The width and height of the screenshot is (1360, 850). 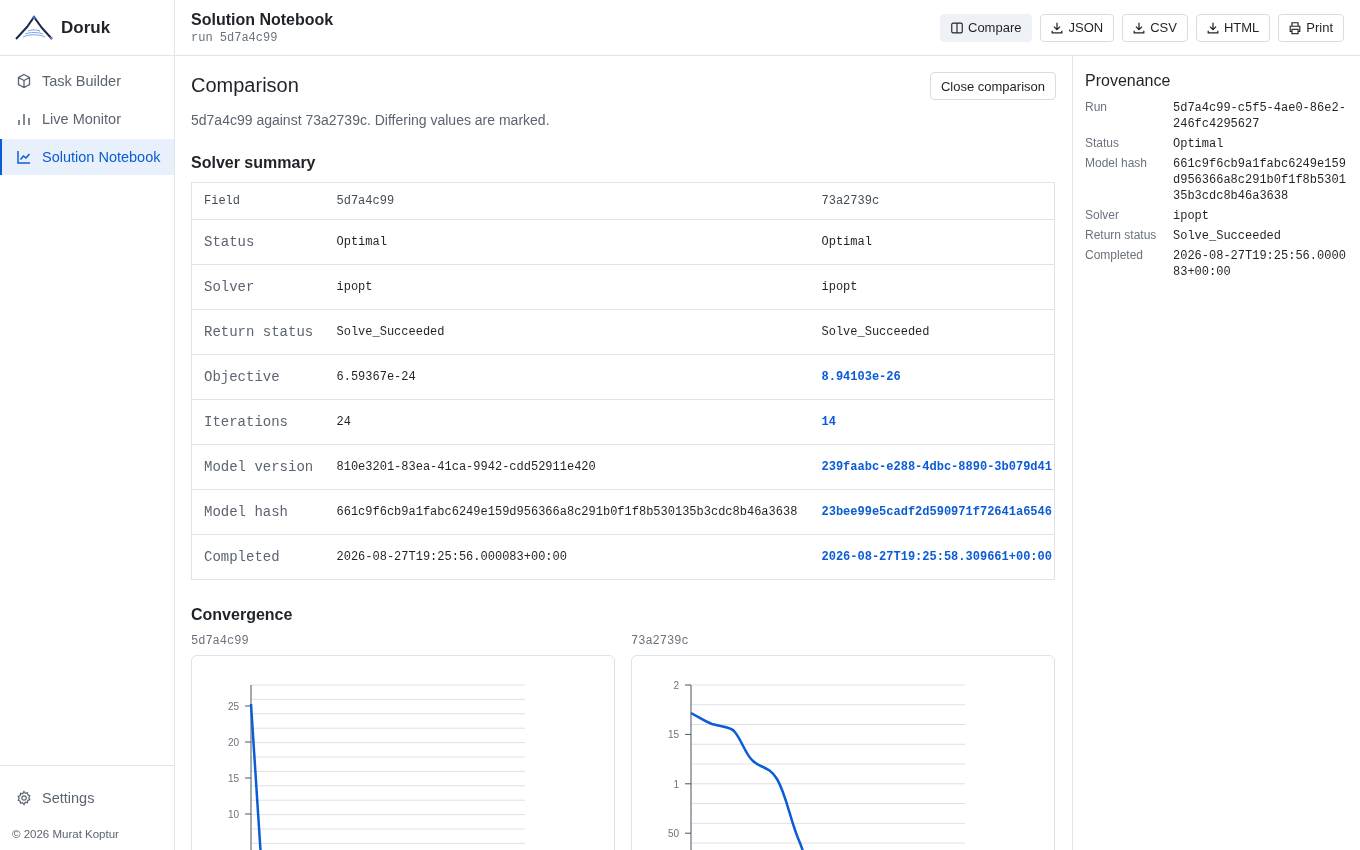 I want to click on table-cell: Status, so click(x=258, y=242).